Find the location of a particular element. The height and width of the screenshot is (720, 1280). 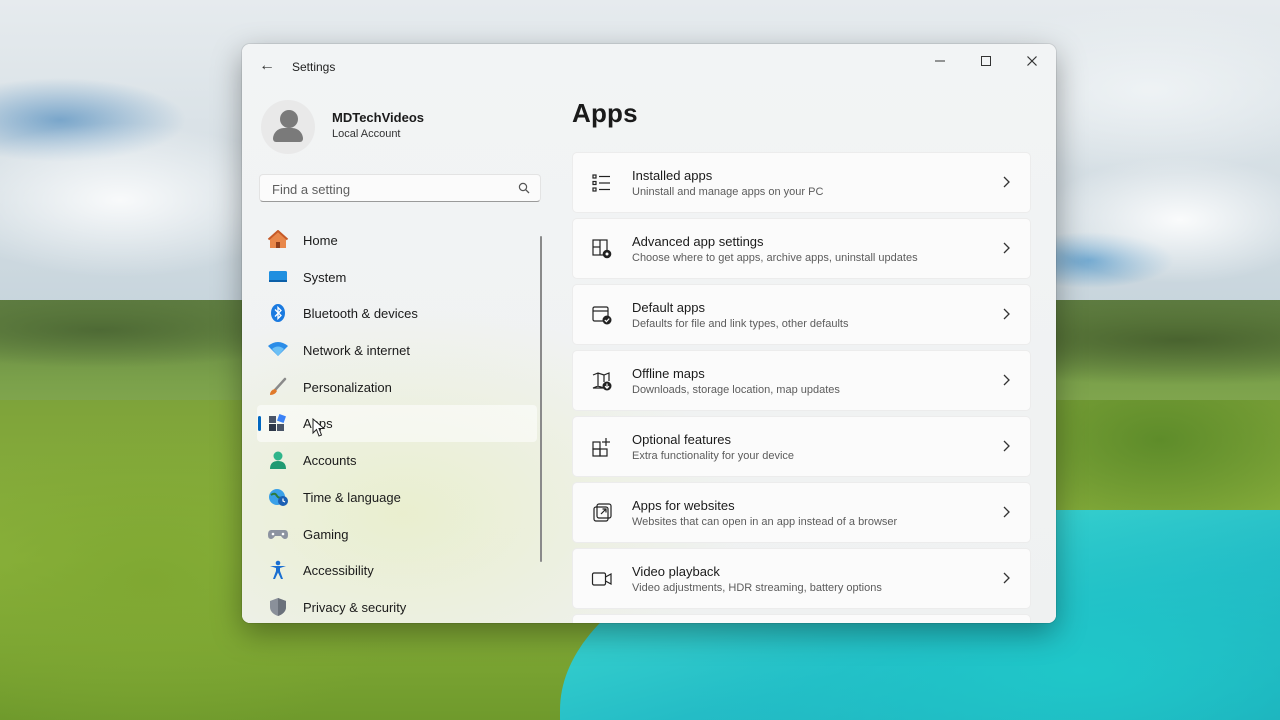

mouse-cursor-icon is located at coordinates (319, 427).